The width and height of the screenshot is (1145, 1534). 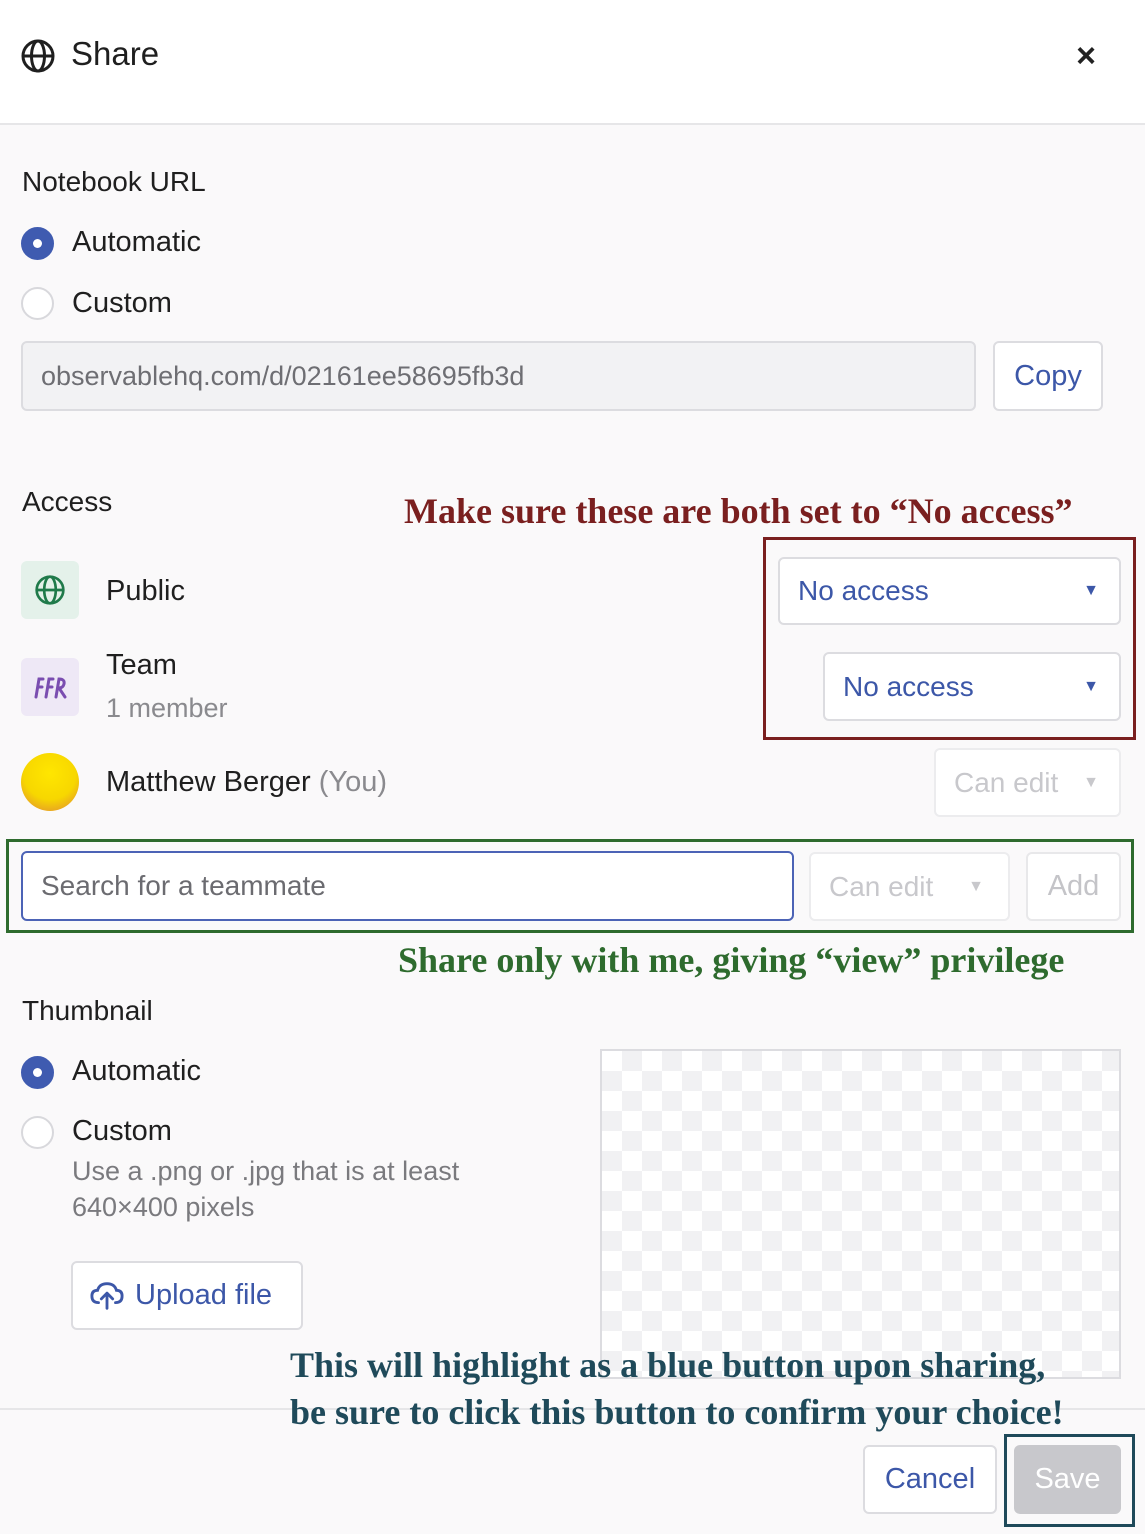 What do you see at coordinates (1069, 1480) in the screenshot?
I see `save-highlight-box` at bounding box center [1069, 1480].